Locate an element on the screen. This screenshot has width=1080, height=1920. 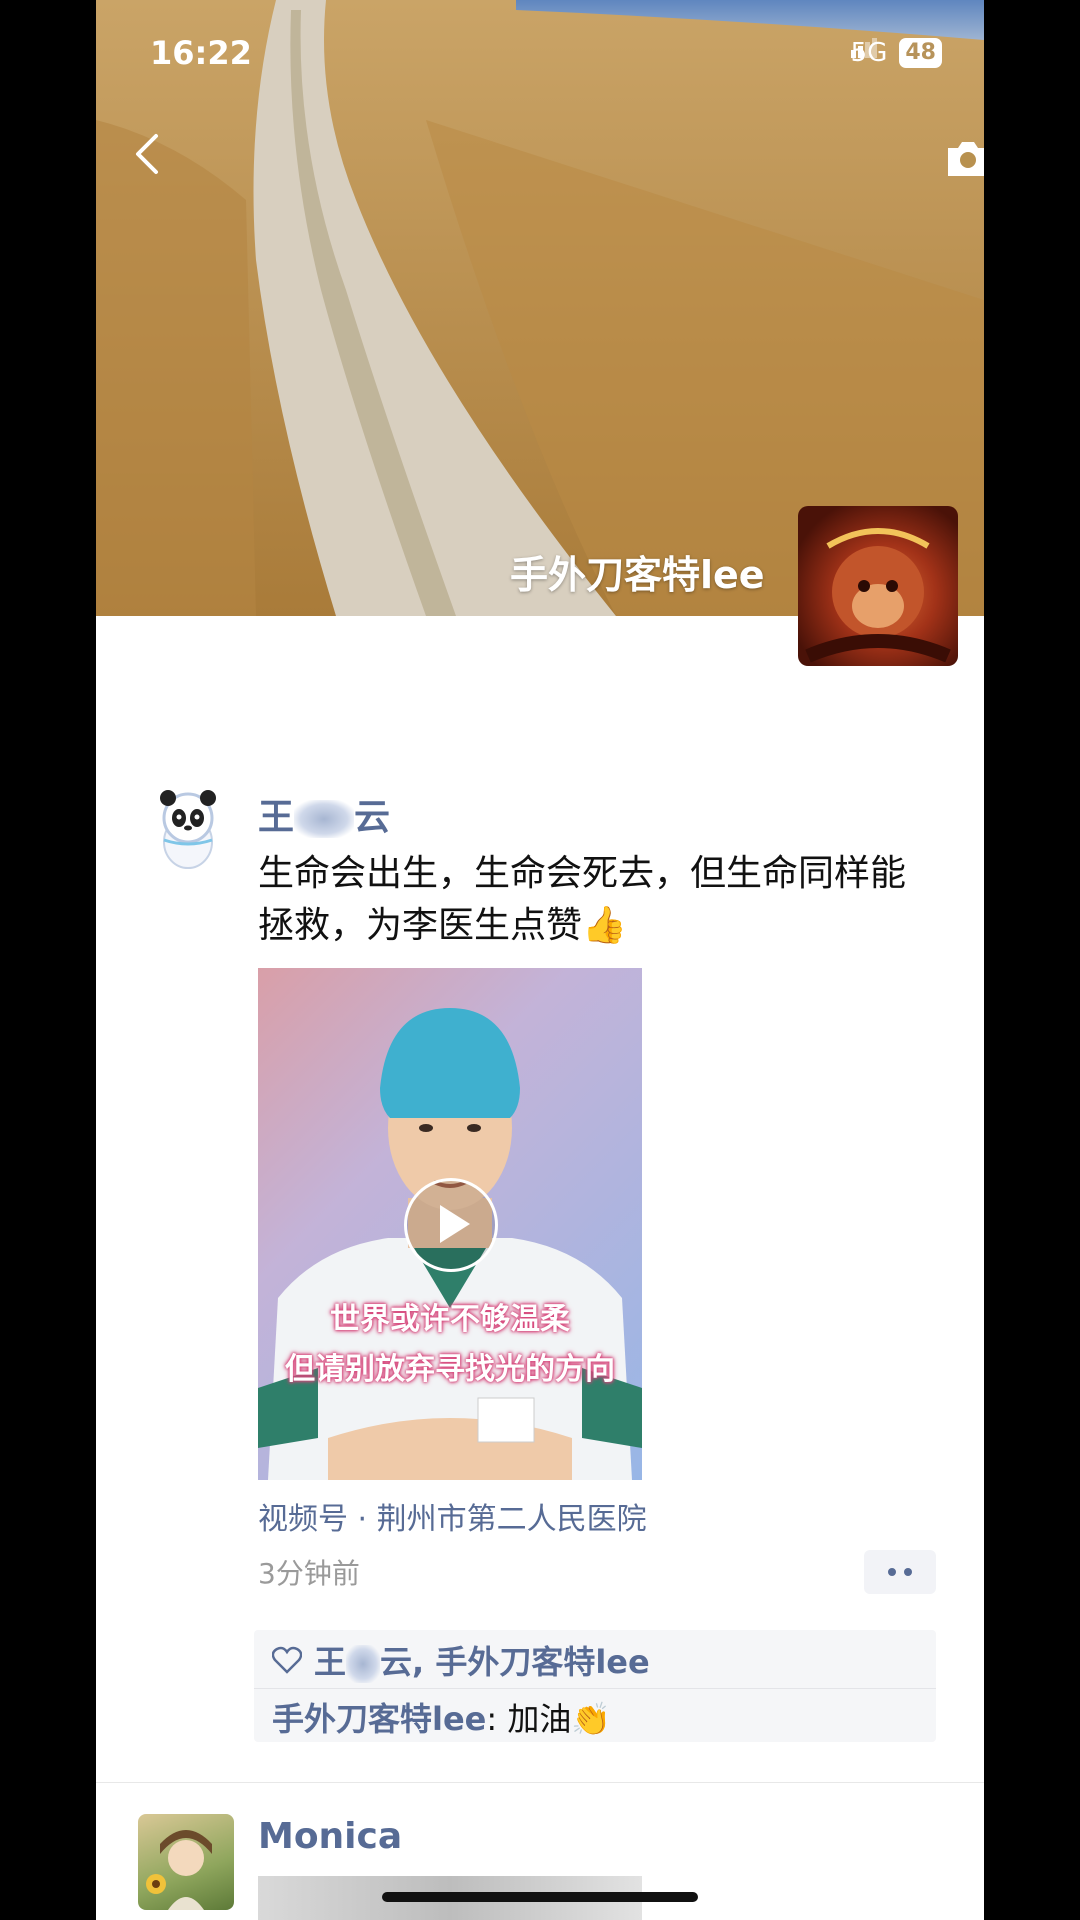
likes-row: 王云, 手外刀客特lee is located at coordinates (461, 1660).